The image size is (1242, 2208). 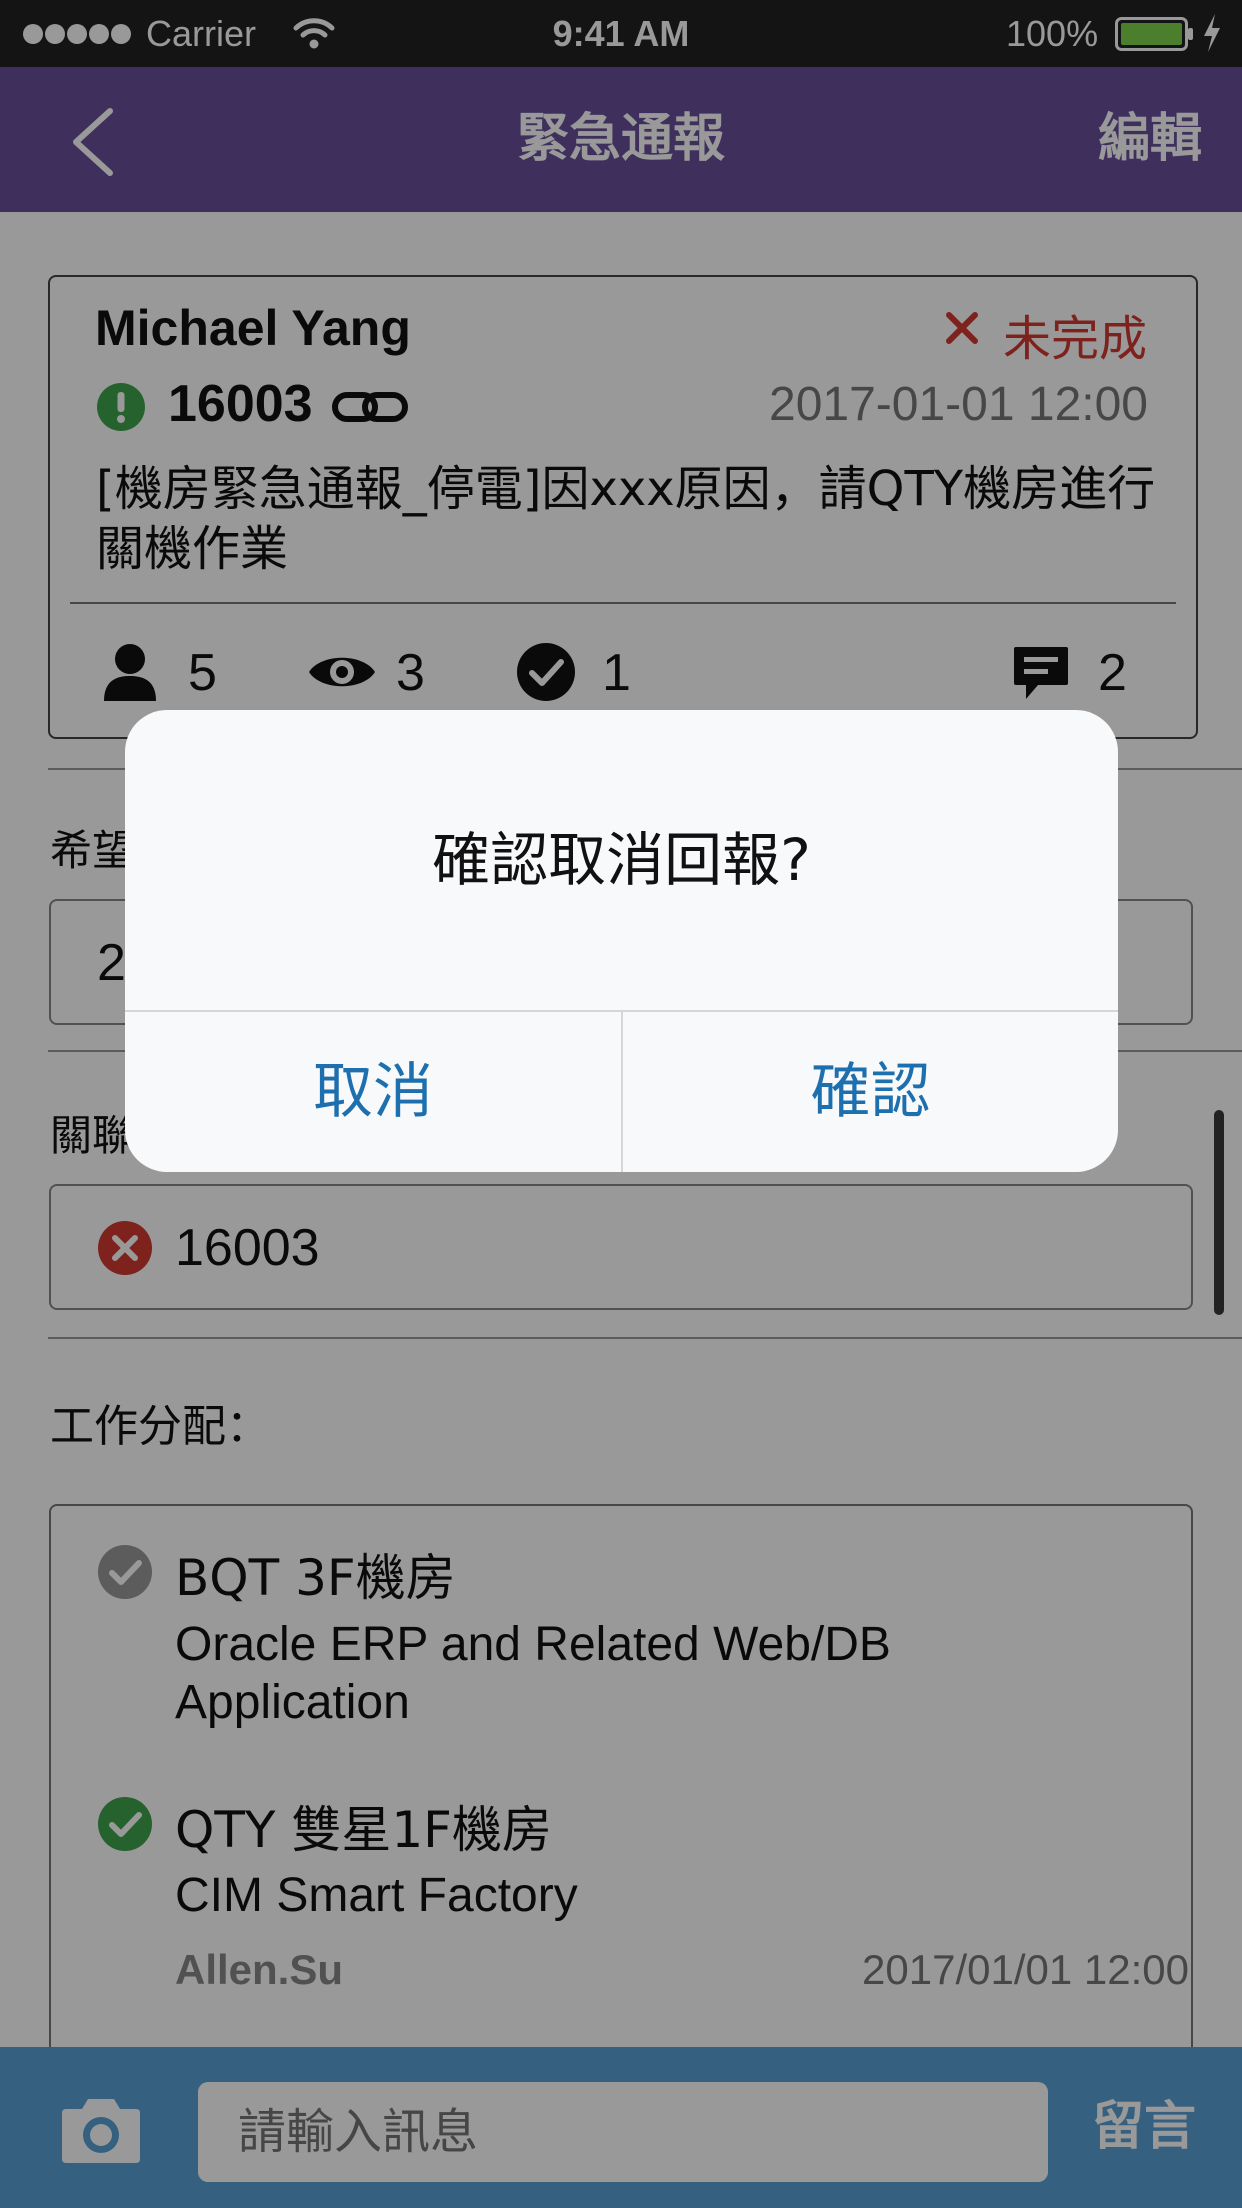 What do you see at coordinates (1219, 1212) in the screenshot?
I see `scrollbar` at bounding box center [1219, 1212].